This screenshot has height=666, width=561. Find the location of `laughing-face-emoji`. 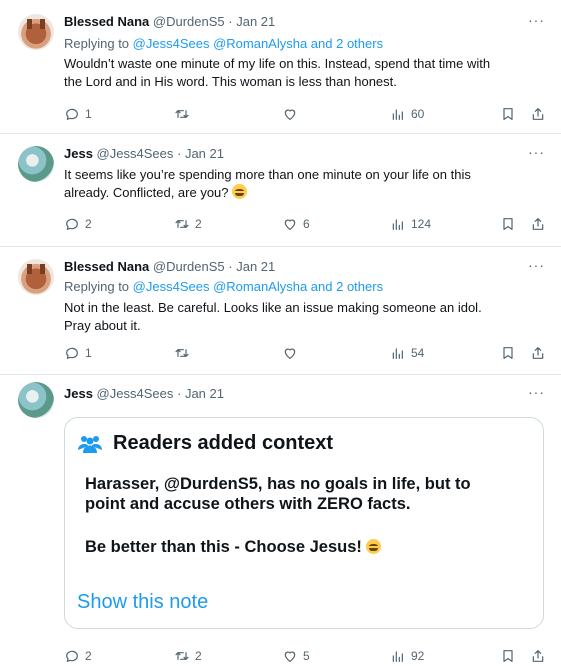

laughing-face-emoji is located at coordinates (240, 191).